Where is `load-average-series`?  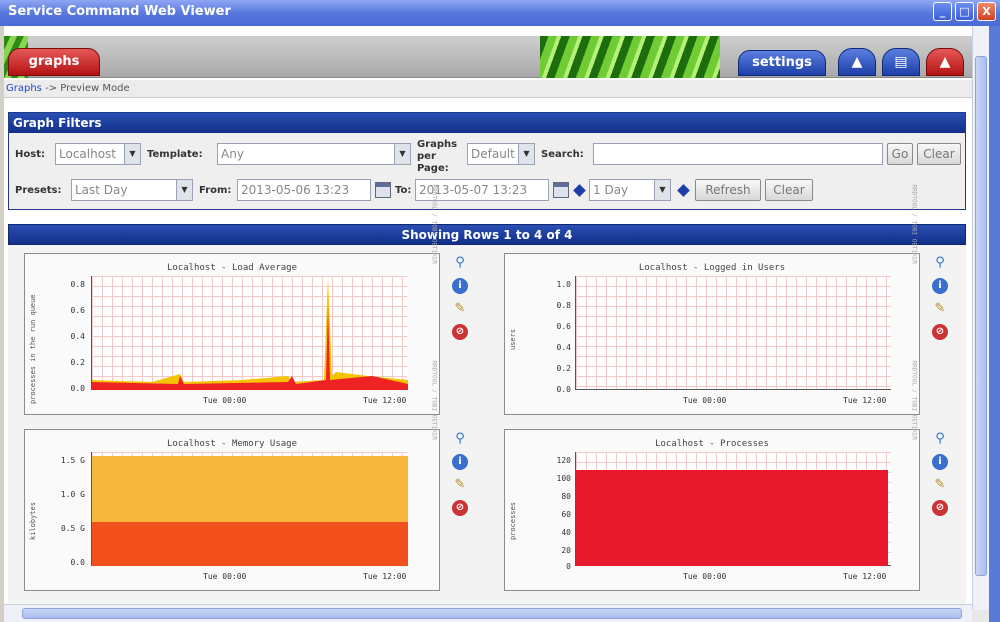
load-average-series is located at coordinates (250, 334).